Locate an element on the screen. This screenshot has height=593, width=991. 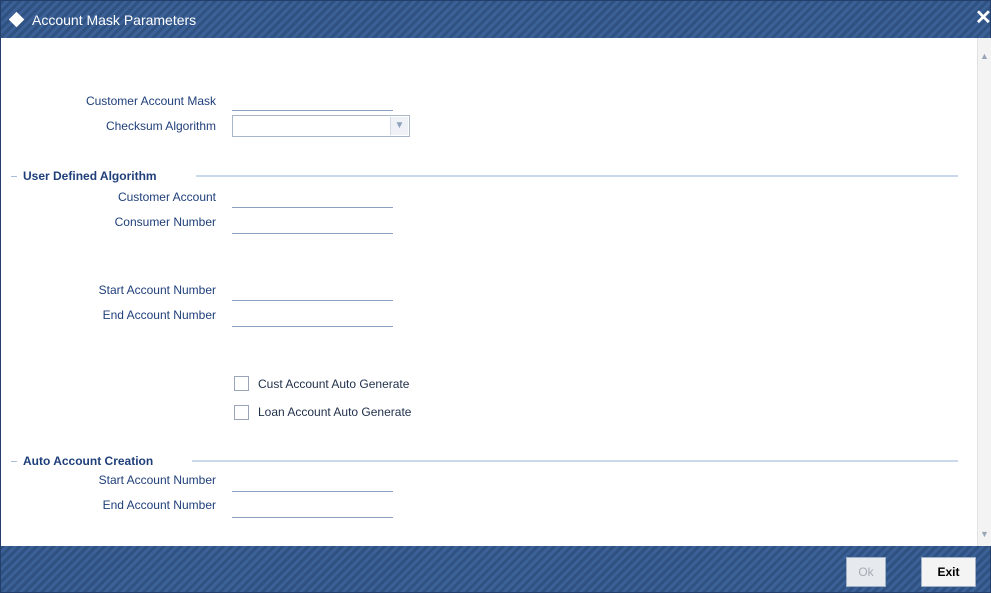
vertical-scrollbar: ▲ ▼ is located at coordinates (984, 292).